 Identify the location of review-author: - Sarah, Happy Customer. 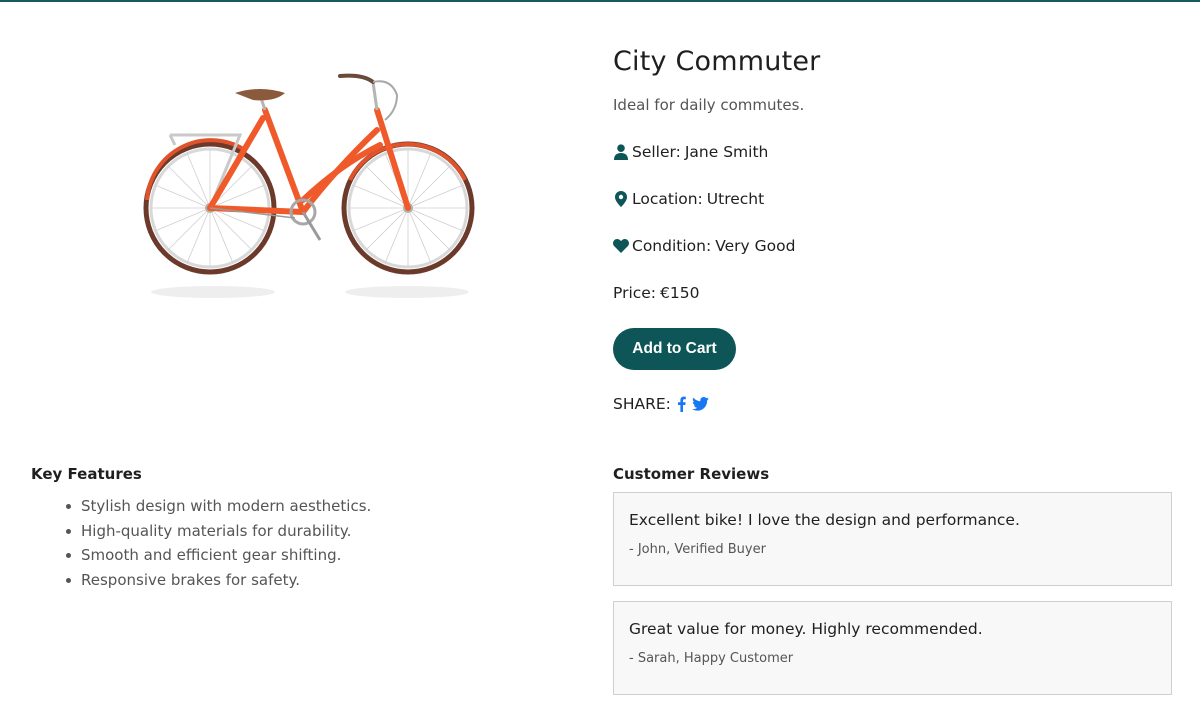
(711, 658).